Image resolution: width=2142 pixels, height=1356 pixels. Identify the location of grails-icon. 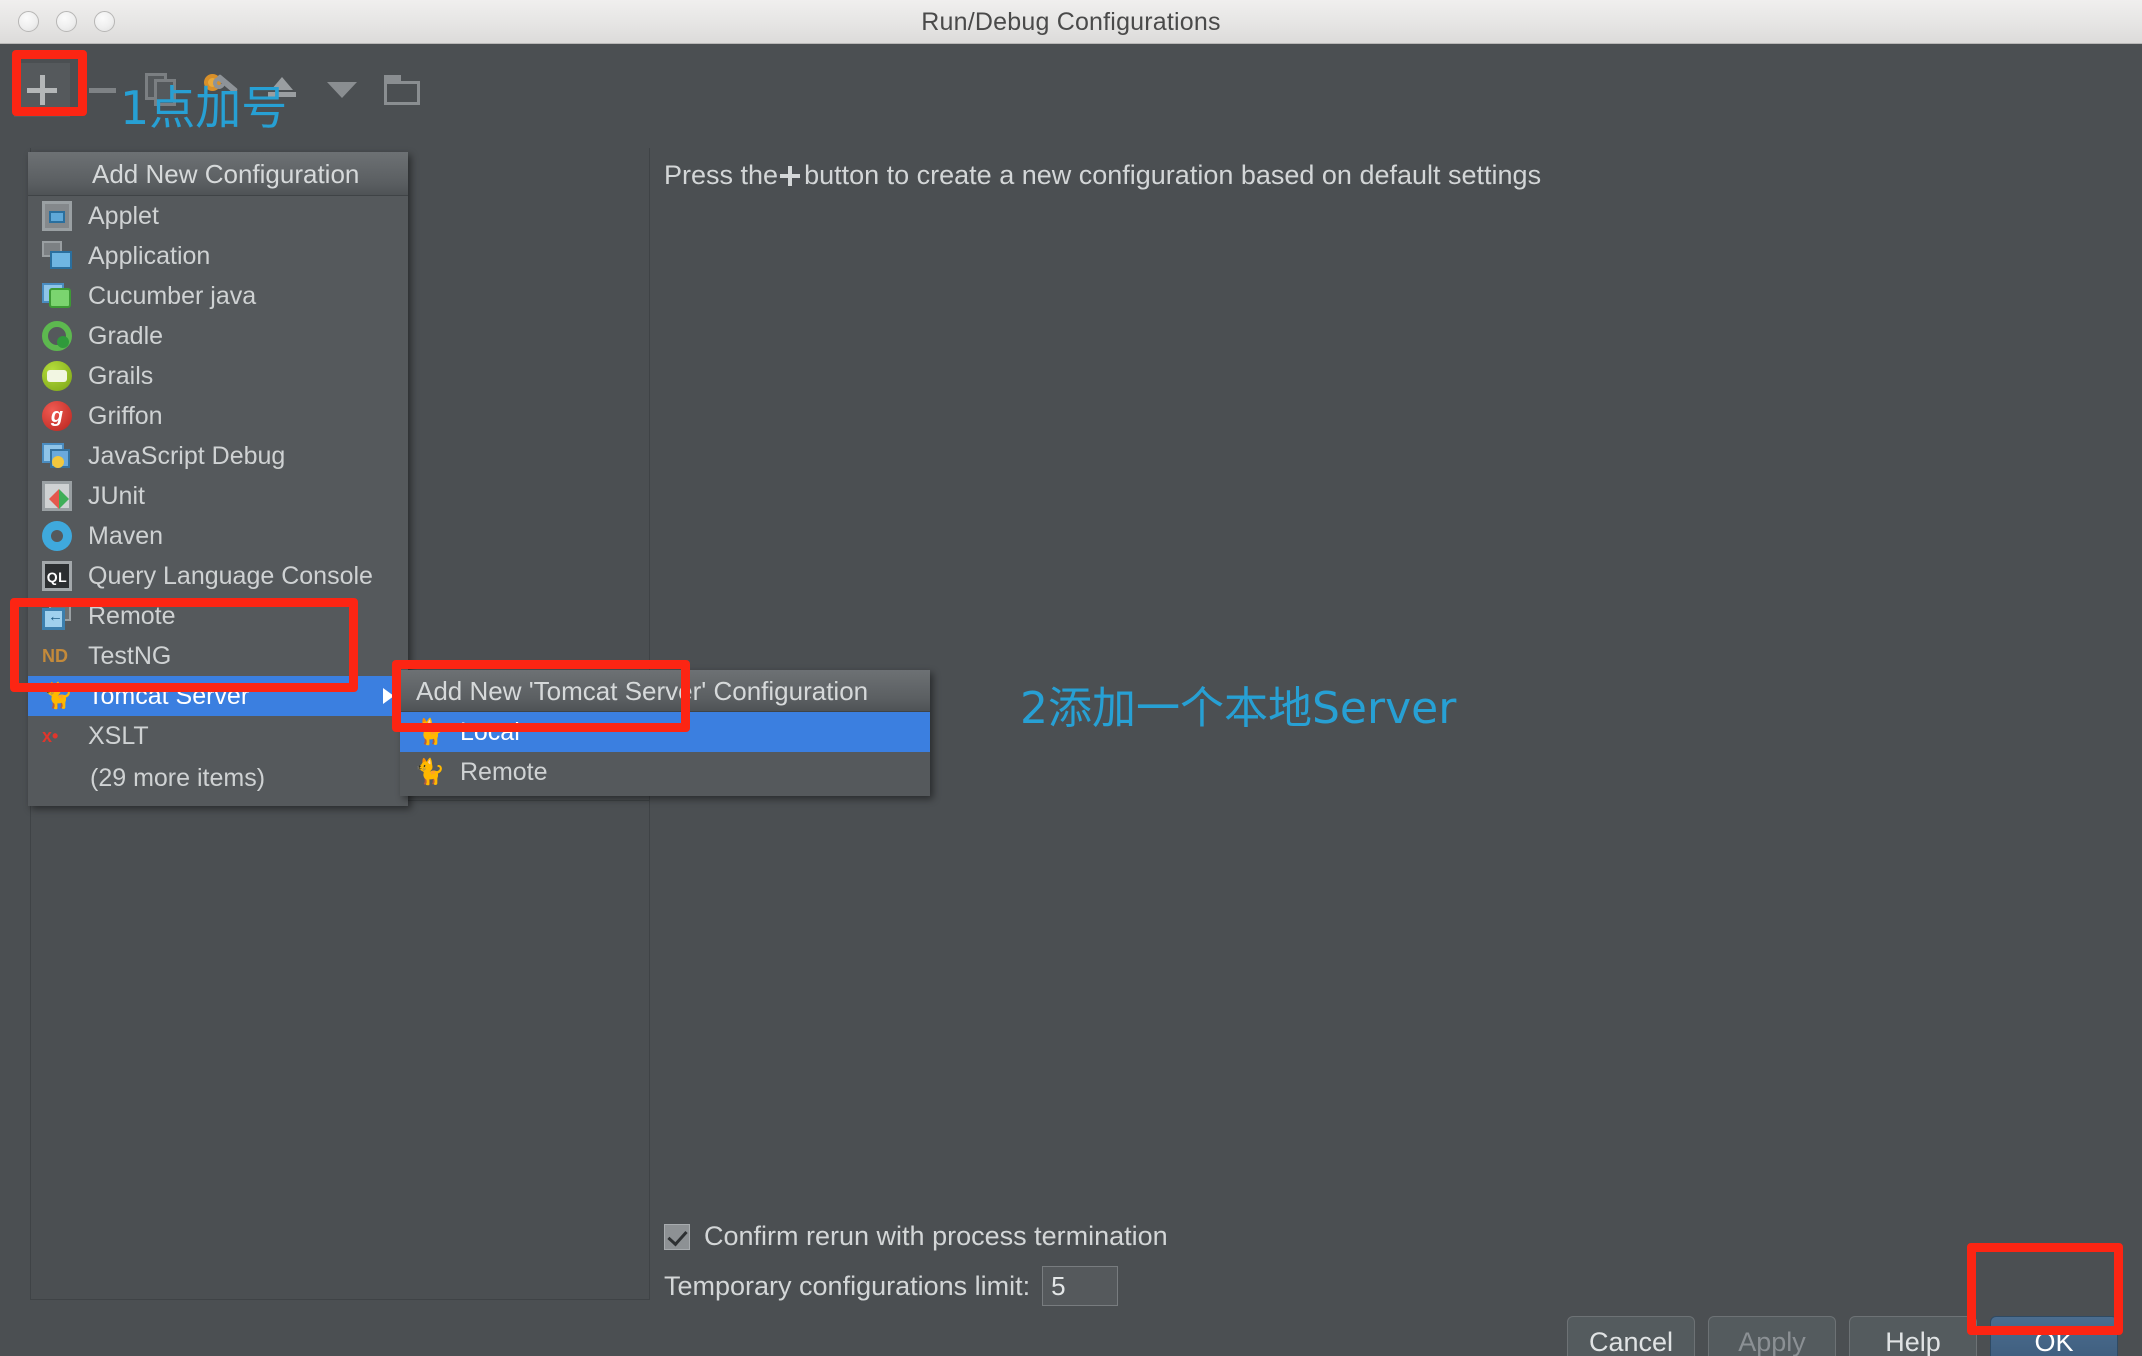
(57, 376).